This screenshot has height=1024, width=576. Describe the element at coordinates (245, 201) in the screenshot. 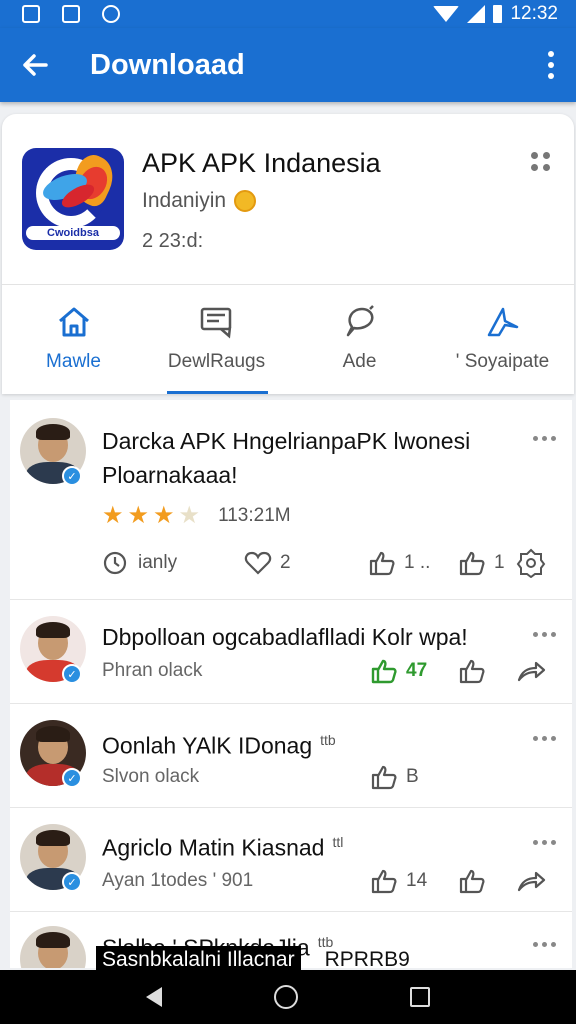

I see `coin-icon` at that location.